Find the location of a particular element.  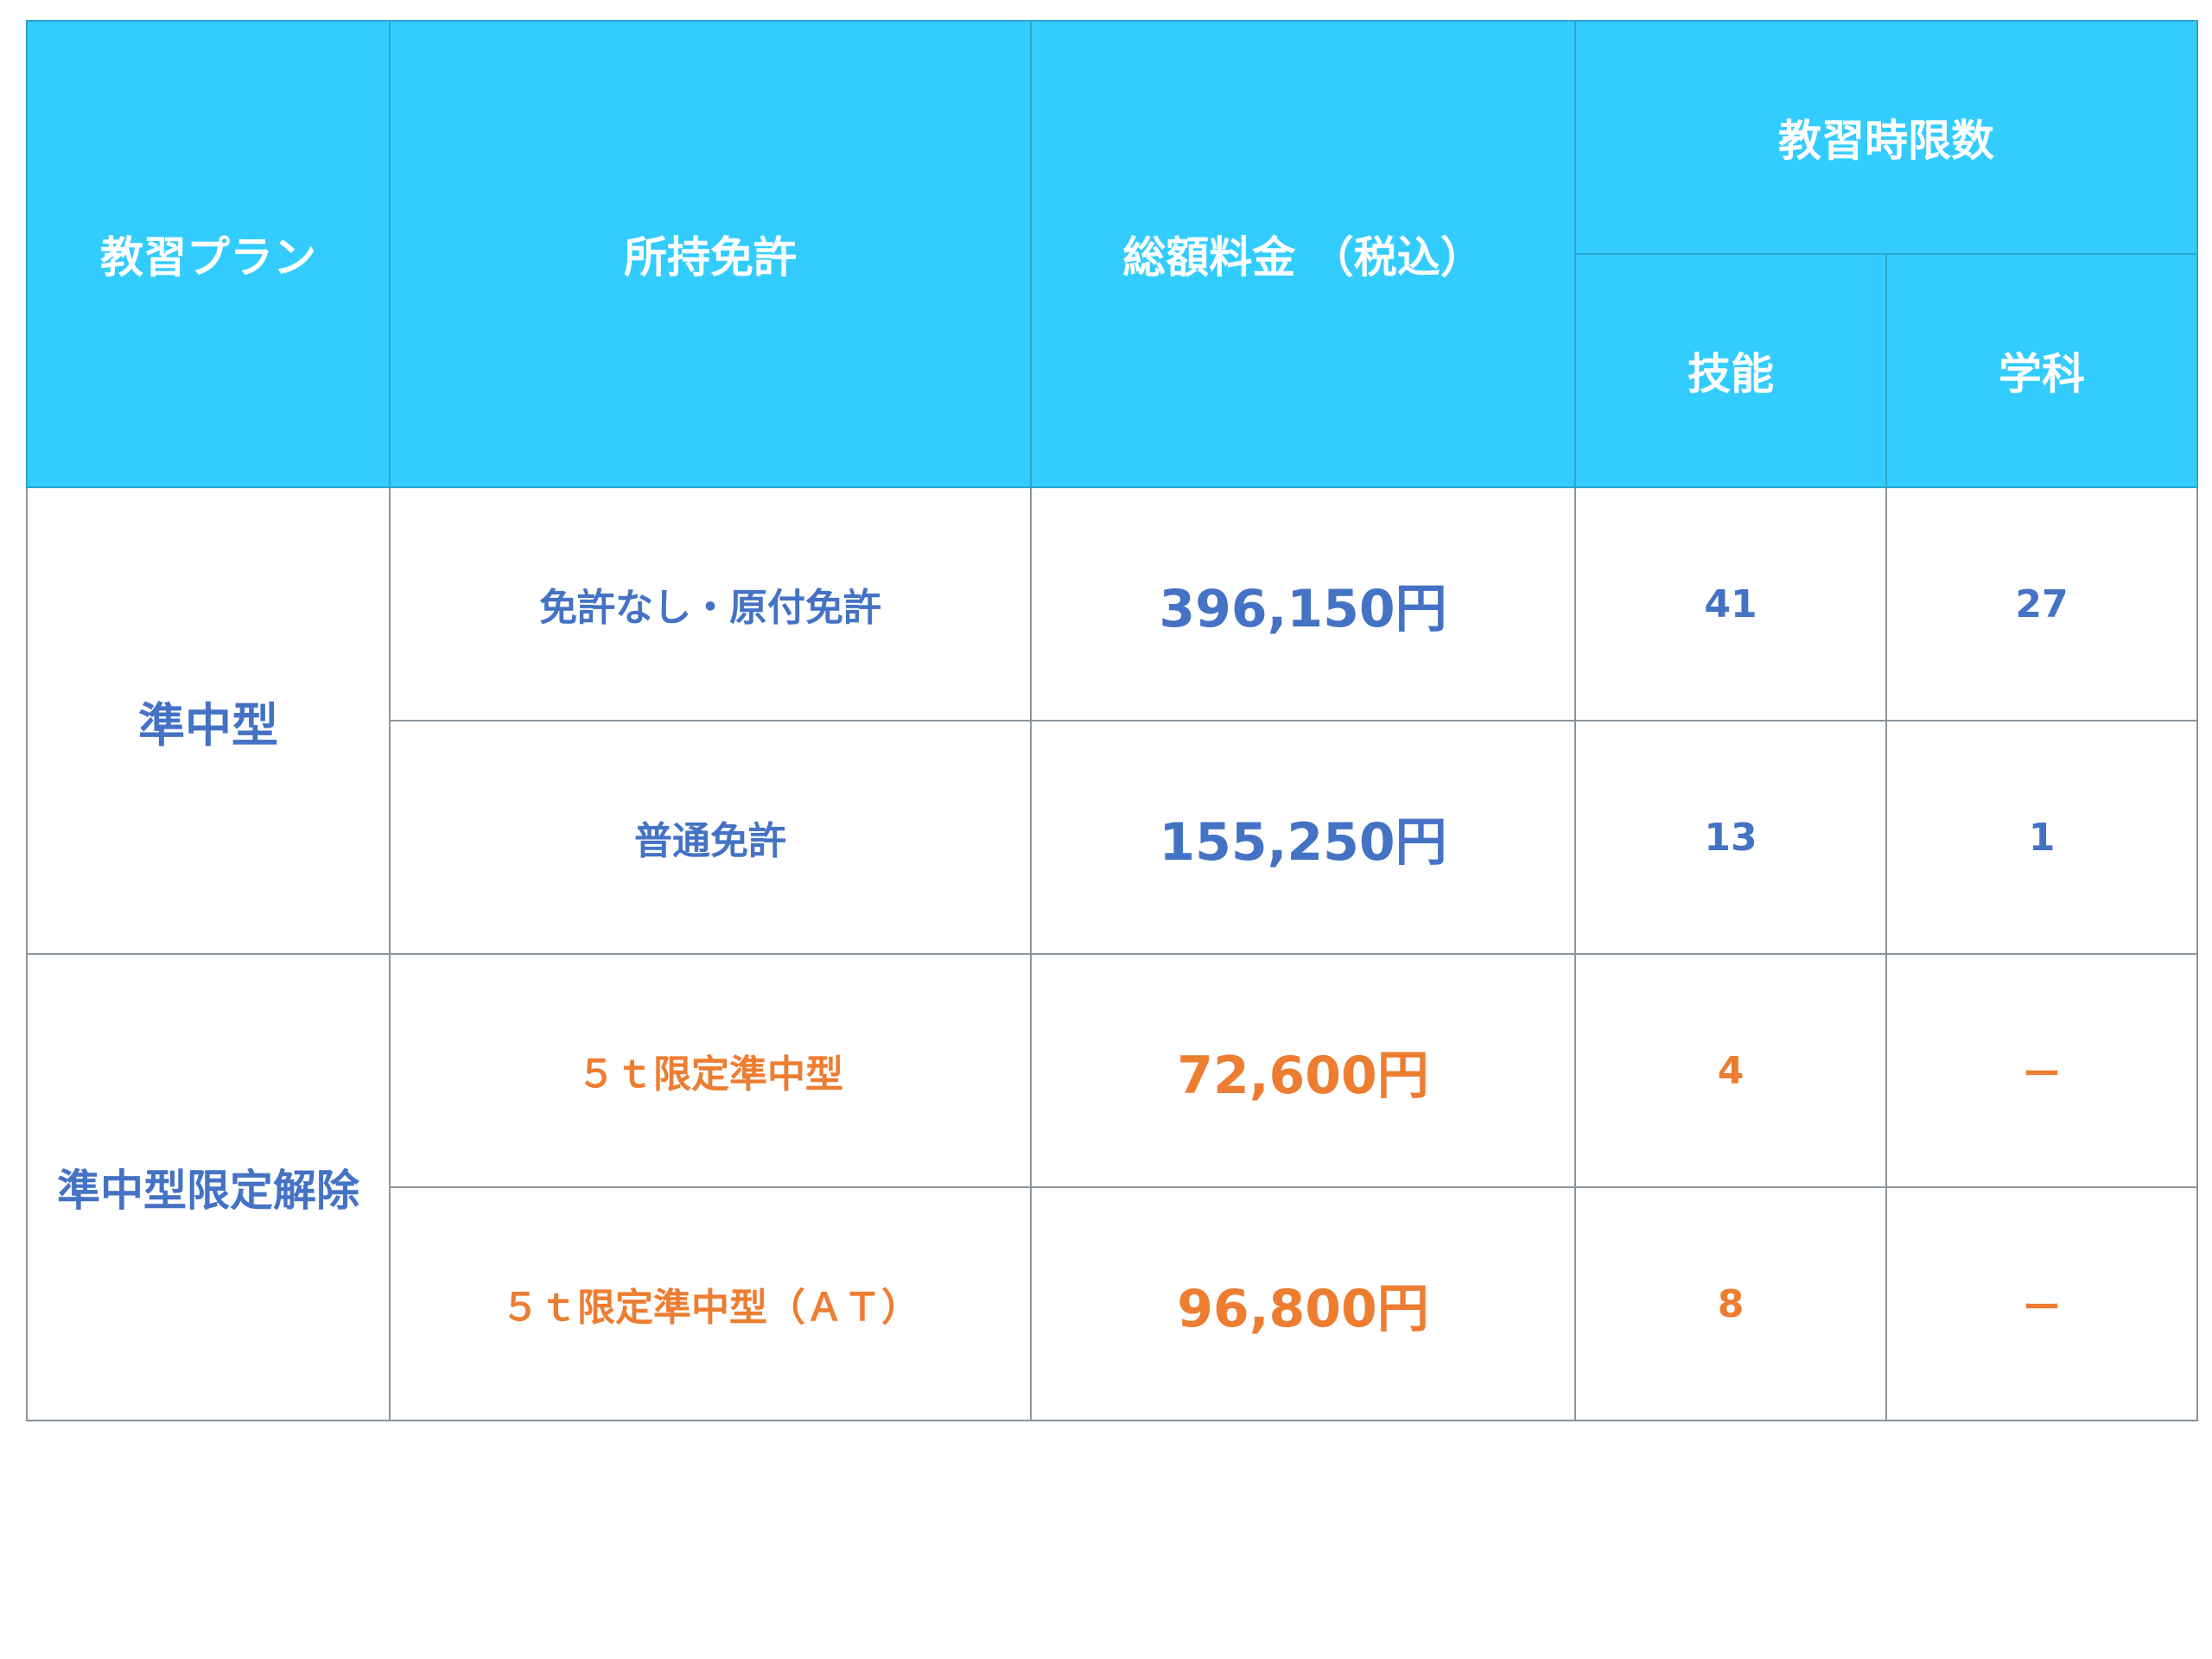

fee-cell: 72,600円 is located at coordinates (1303, 1070).